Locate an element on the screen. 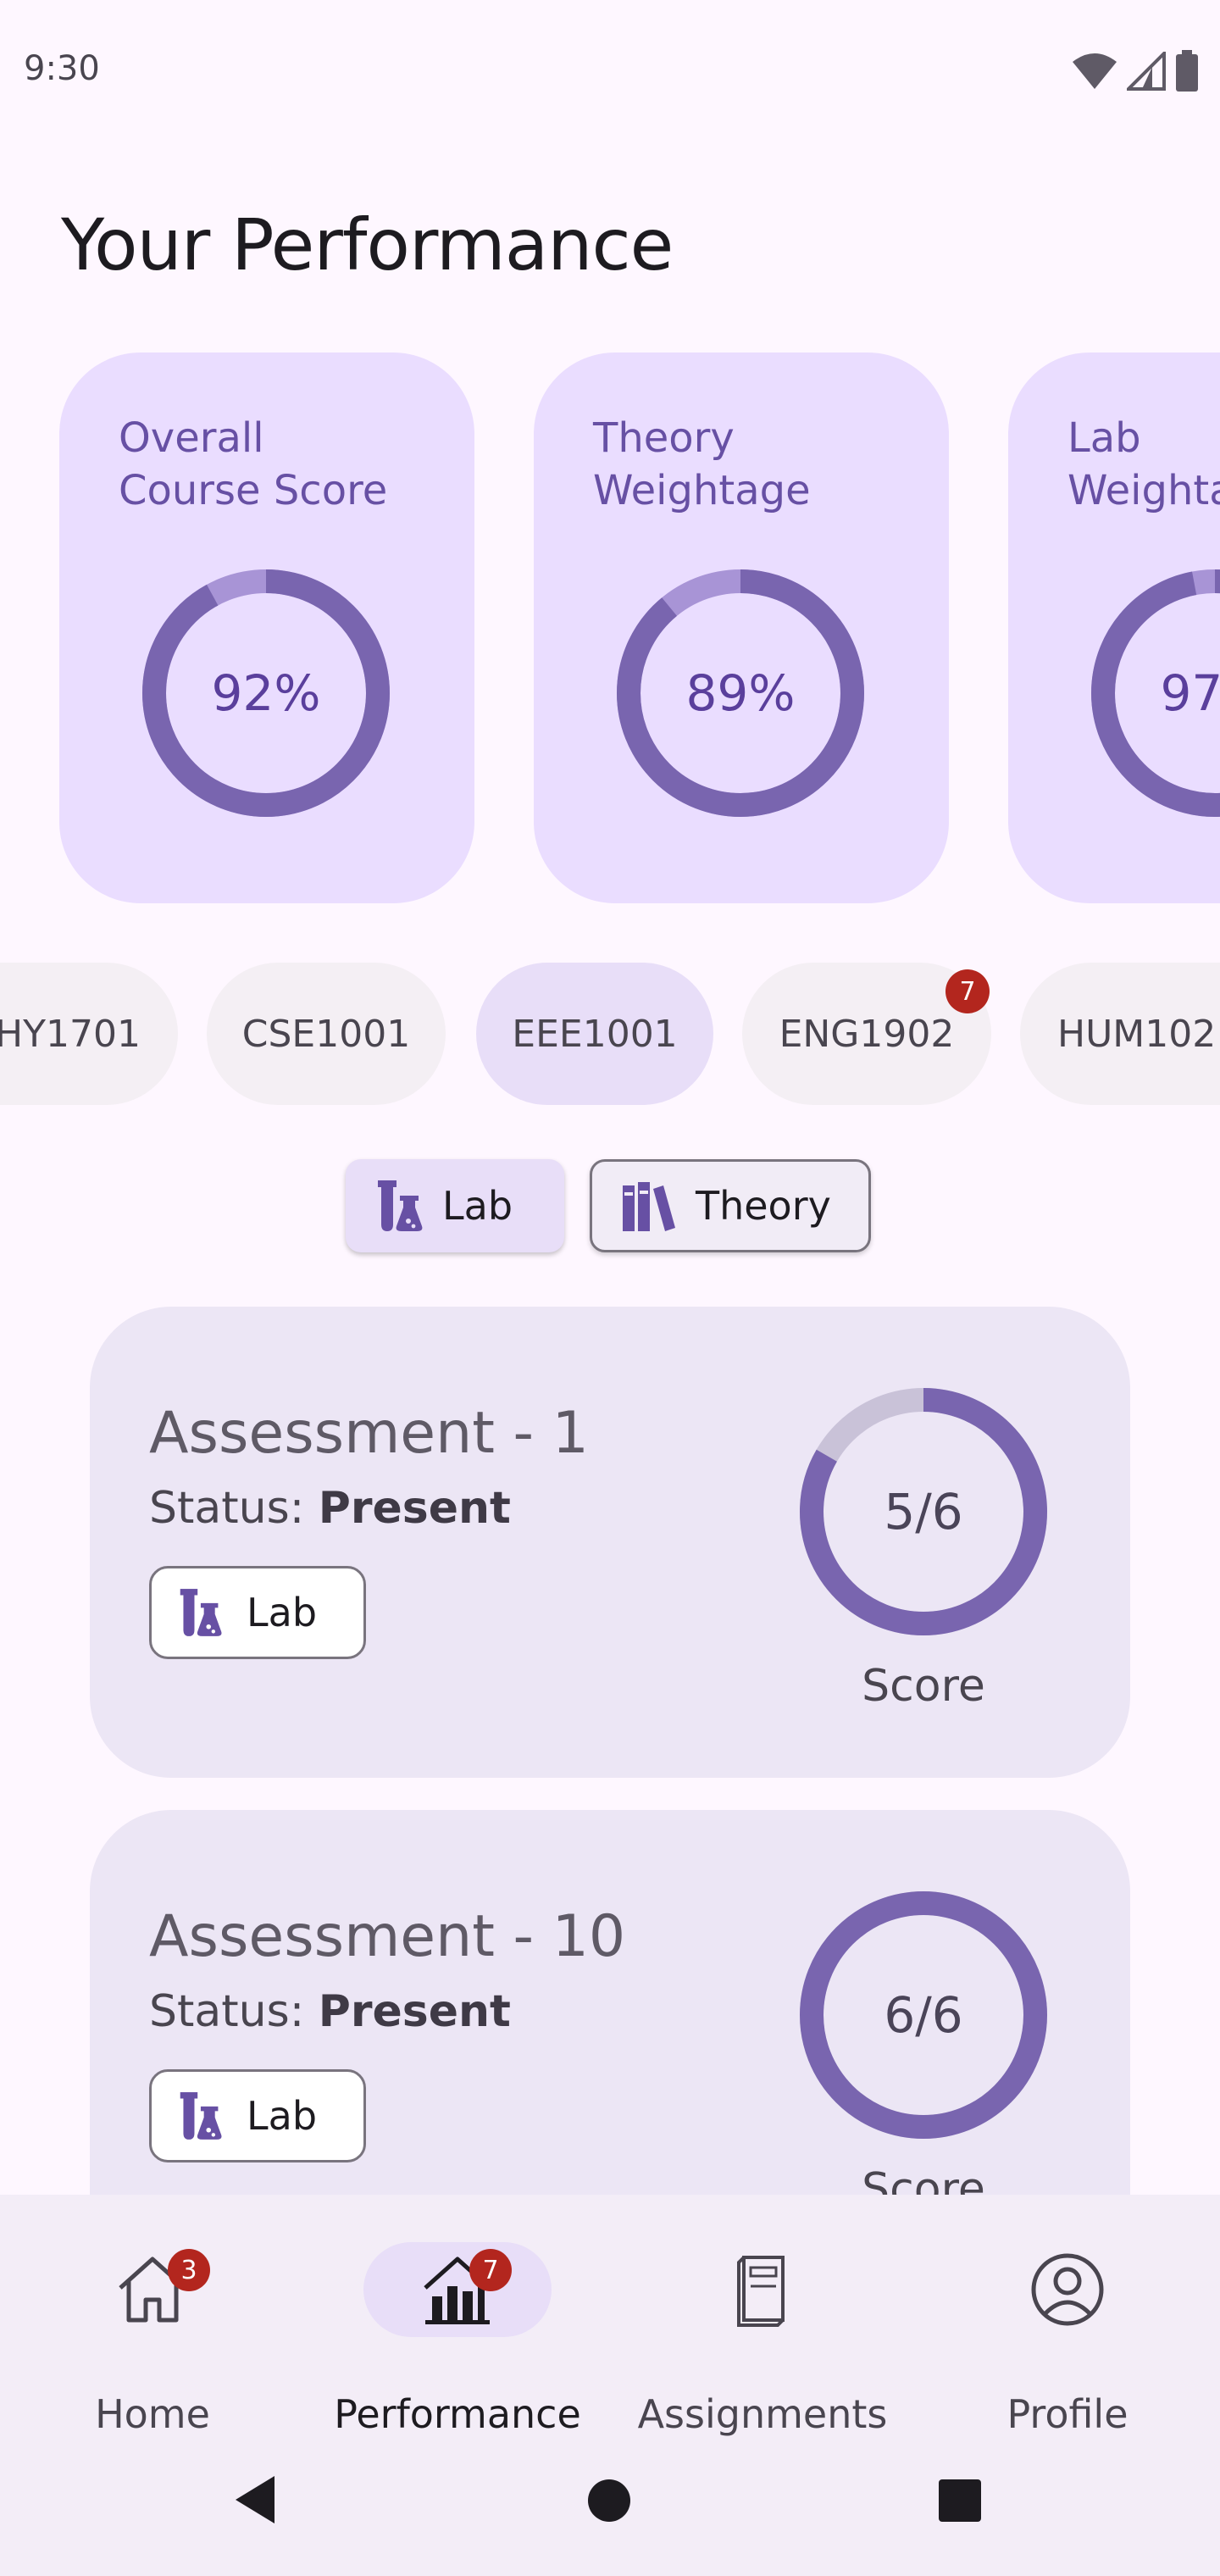 This screenshot has width=1220, height=2576. profile-icon is located at coordinates (1067, 2289).